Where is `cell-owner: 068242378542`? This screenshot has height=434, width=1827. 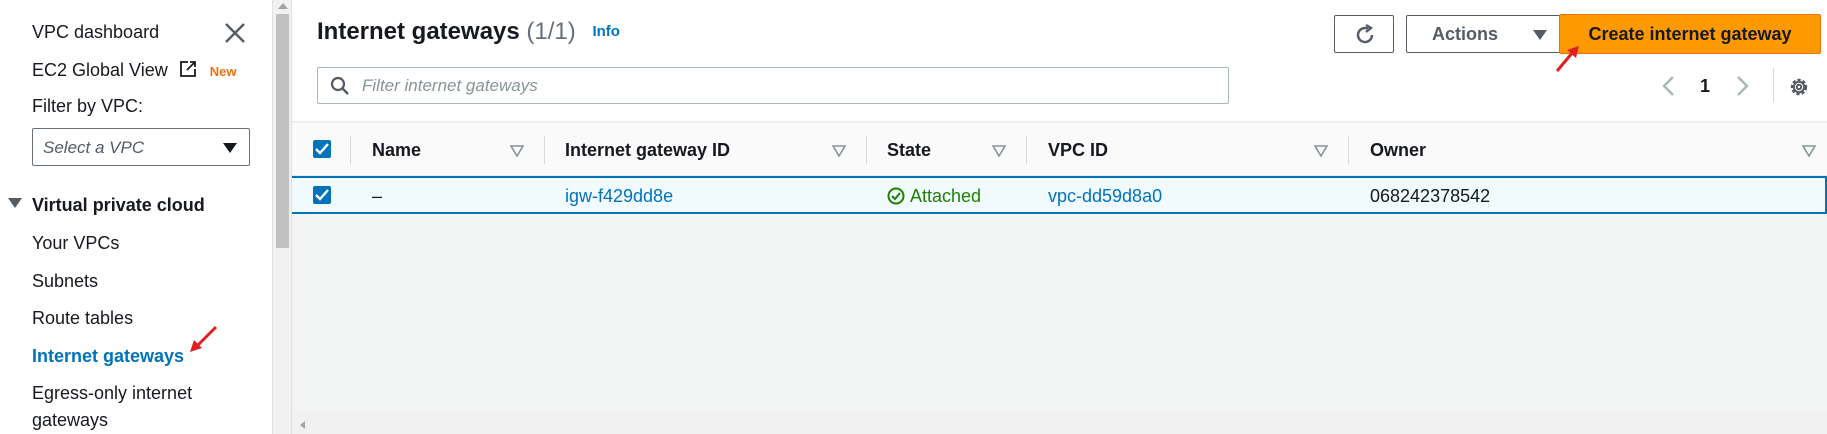
cell-owner: 068242378542 is located at coordinates (1430, 196).